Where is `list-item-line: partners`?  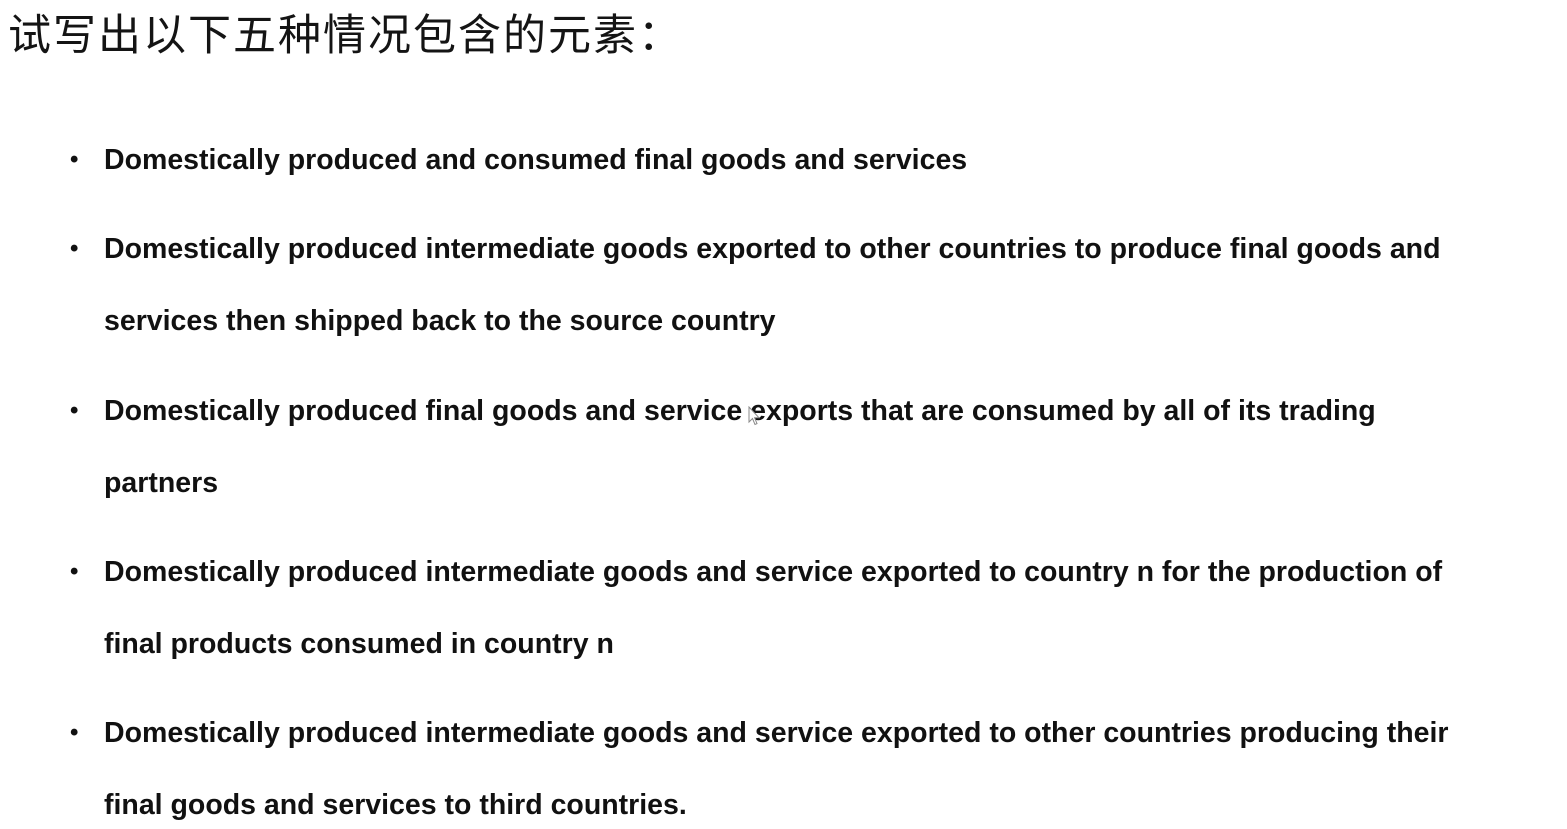 list-item-line: partners is located at coordinates (161, 483).